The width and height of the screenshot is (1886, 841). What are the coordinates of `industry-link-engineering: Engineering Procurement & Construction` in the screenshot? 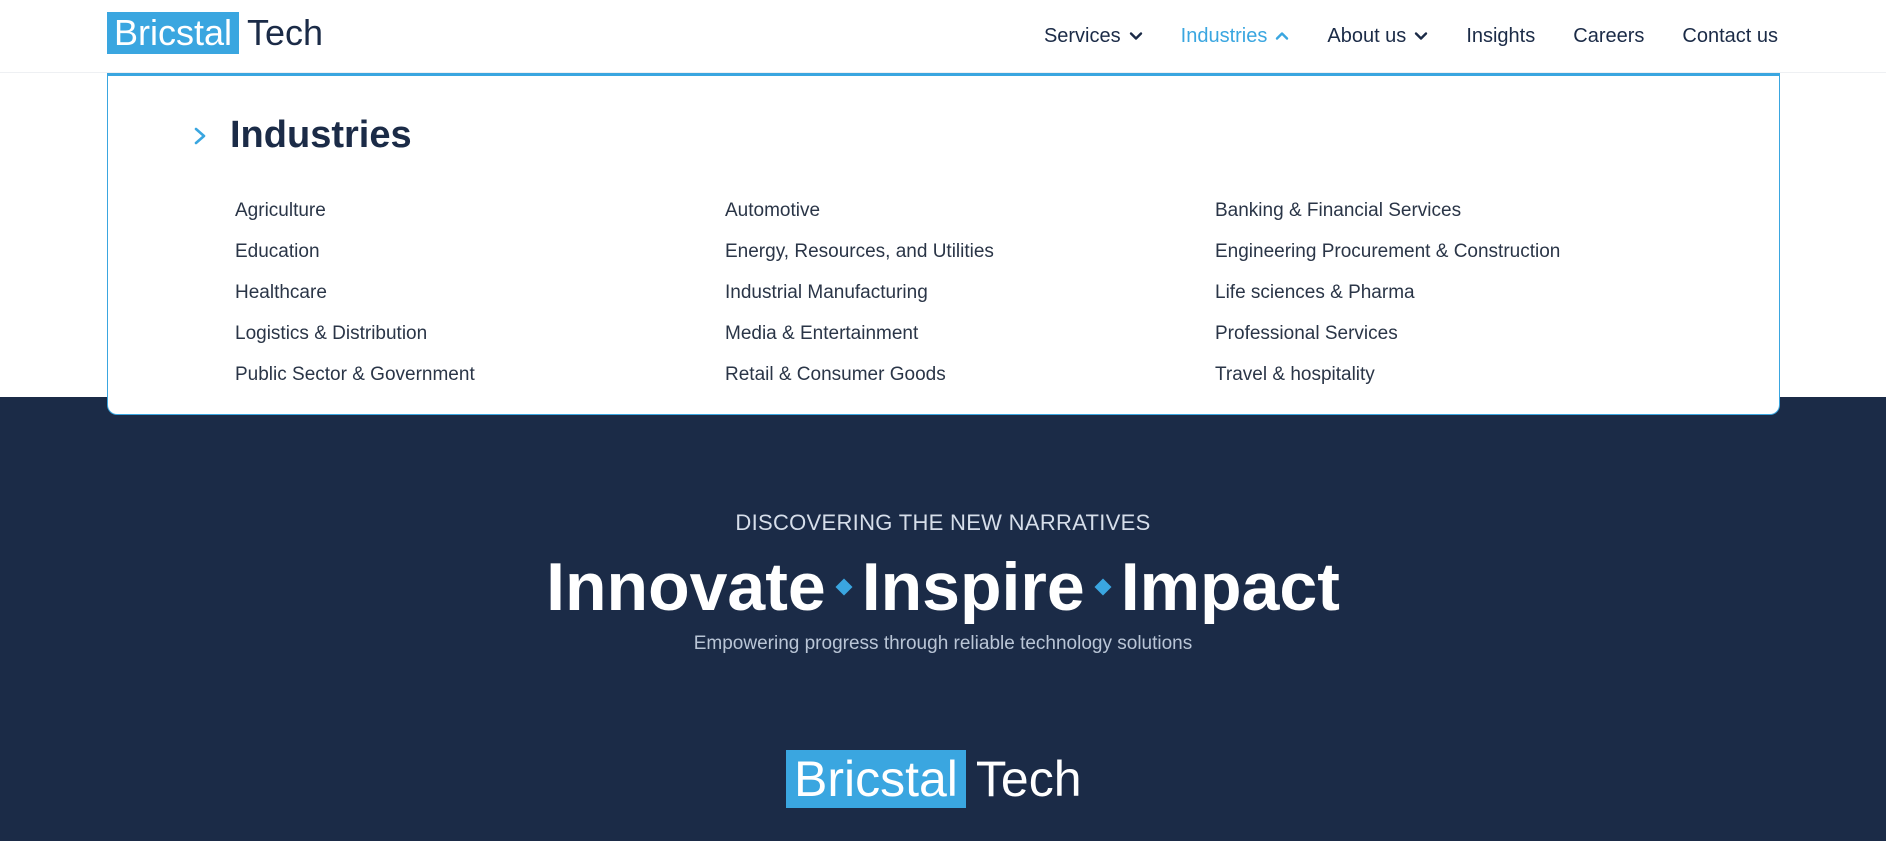 It's located at (1460, 251).